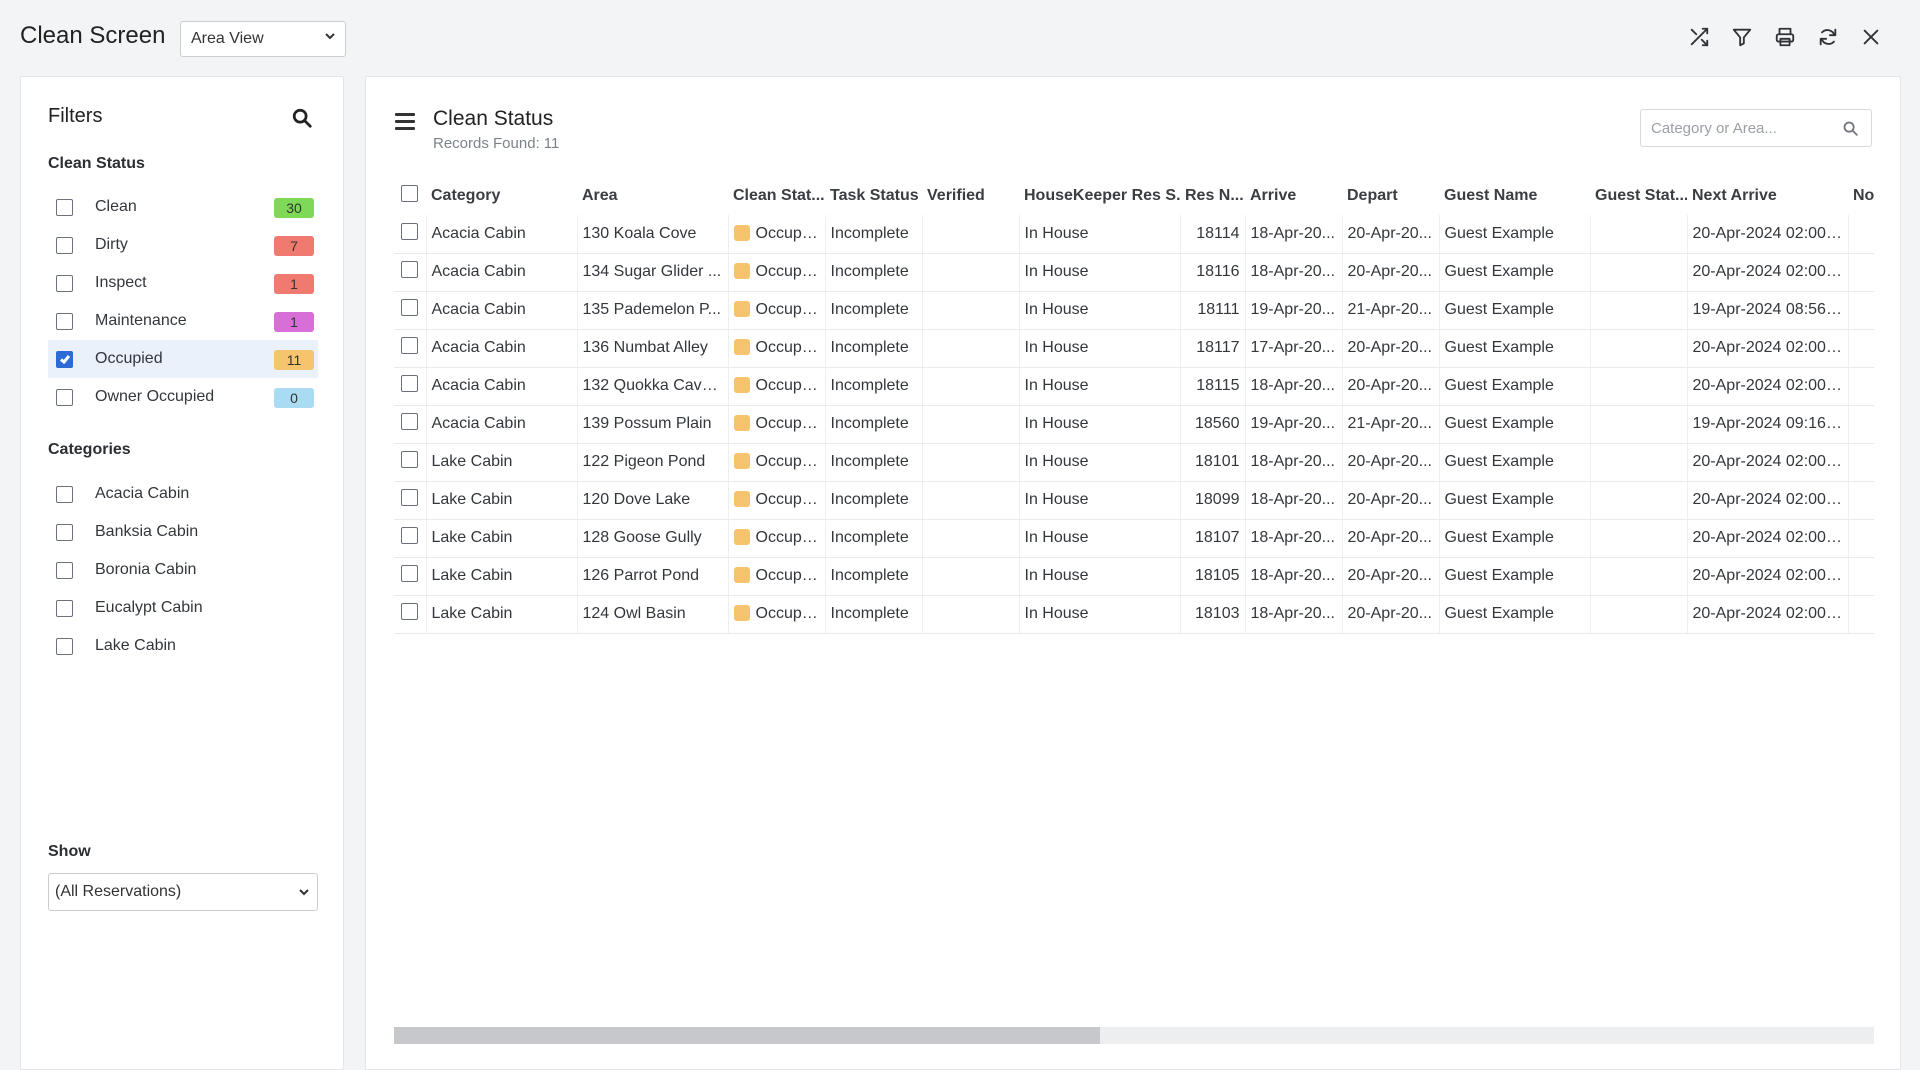 This screenshot has width=1920, height=1070. I want to click on category-label: Acacia Cabin, so click(142, 493).